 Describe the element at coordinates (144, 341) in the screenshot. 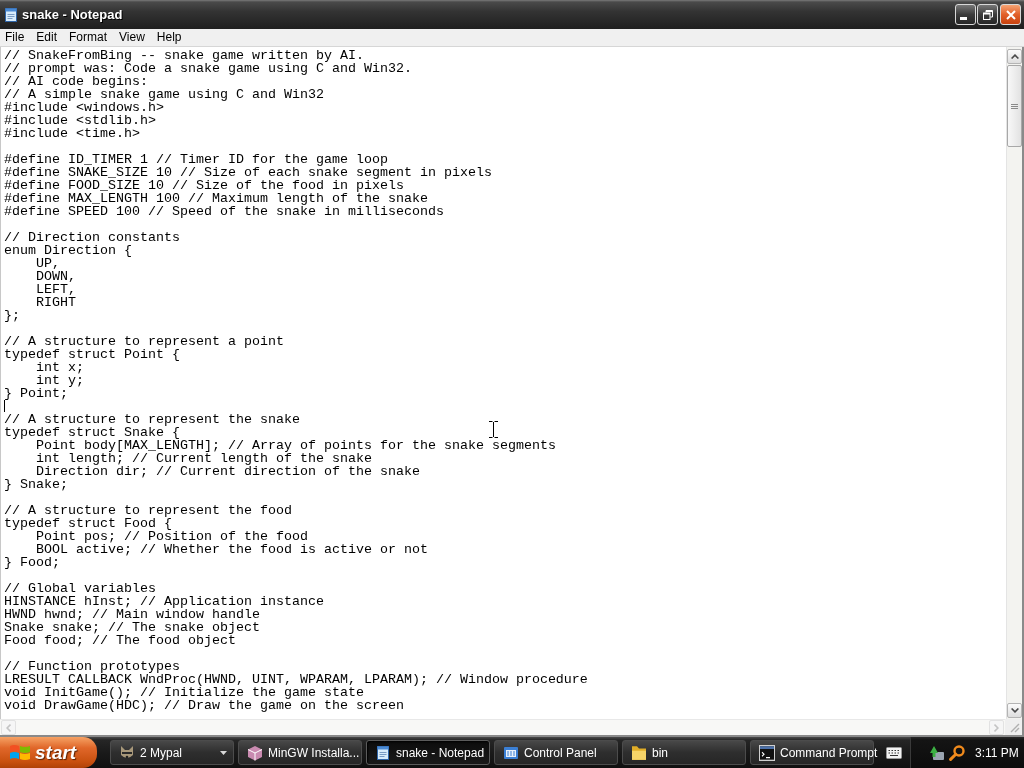

I see `code-line: // A structure to represent a point` at that location.